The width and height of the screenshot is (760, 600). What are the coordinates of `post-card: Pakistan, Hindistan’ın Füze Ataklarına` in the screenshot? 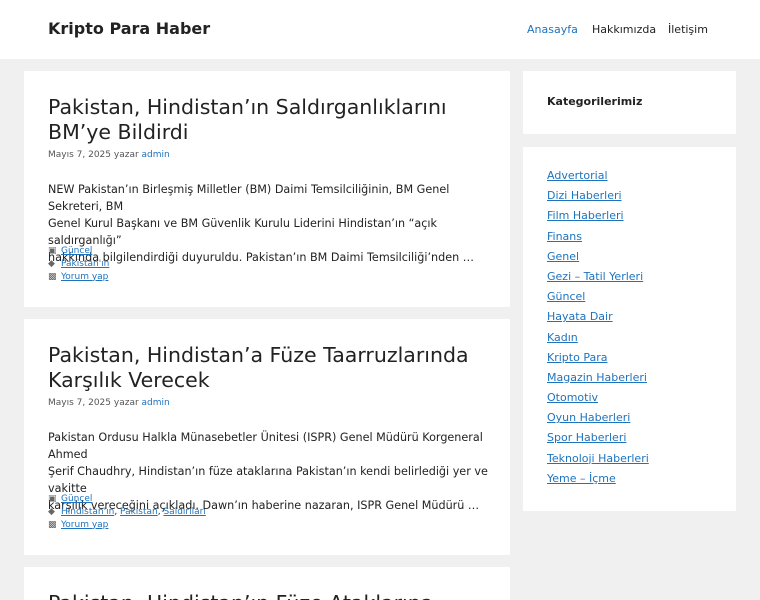 It's located at (267, 583).